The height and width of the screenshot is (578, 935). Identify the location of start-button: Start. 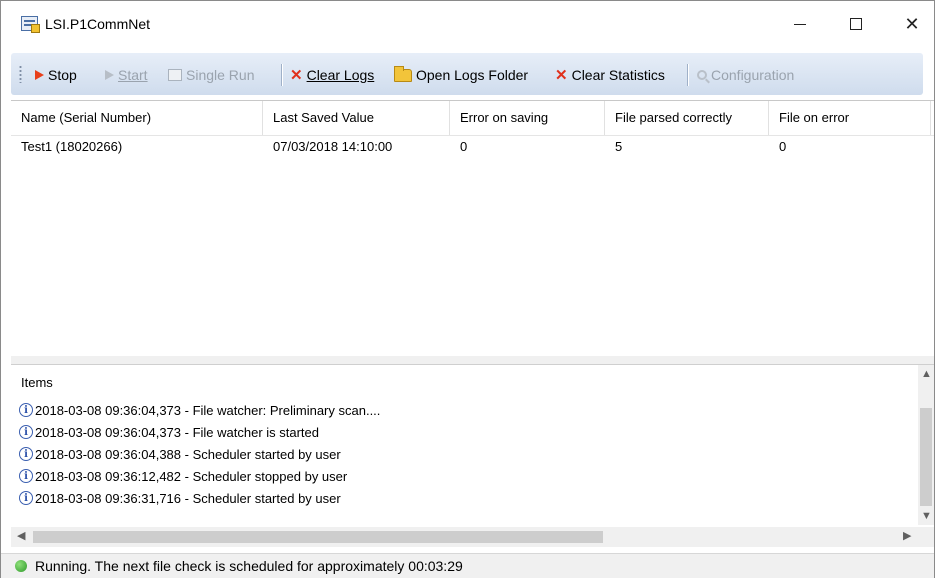
(126, 75).